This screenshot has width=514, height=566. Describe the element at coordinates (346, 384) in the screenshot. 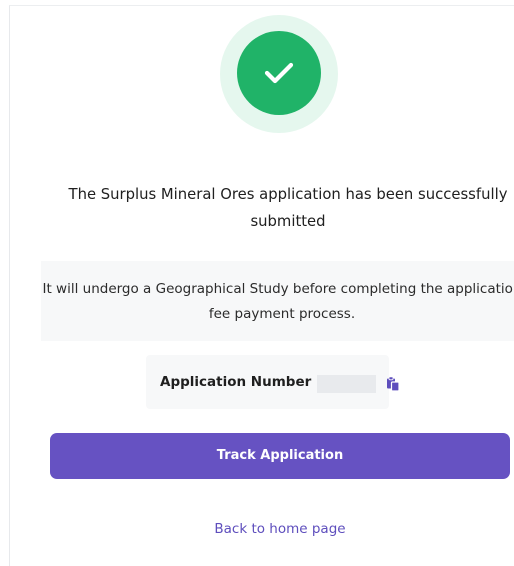

I see `application-number-value` at that location.